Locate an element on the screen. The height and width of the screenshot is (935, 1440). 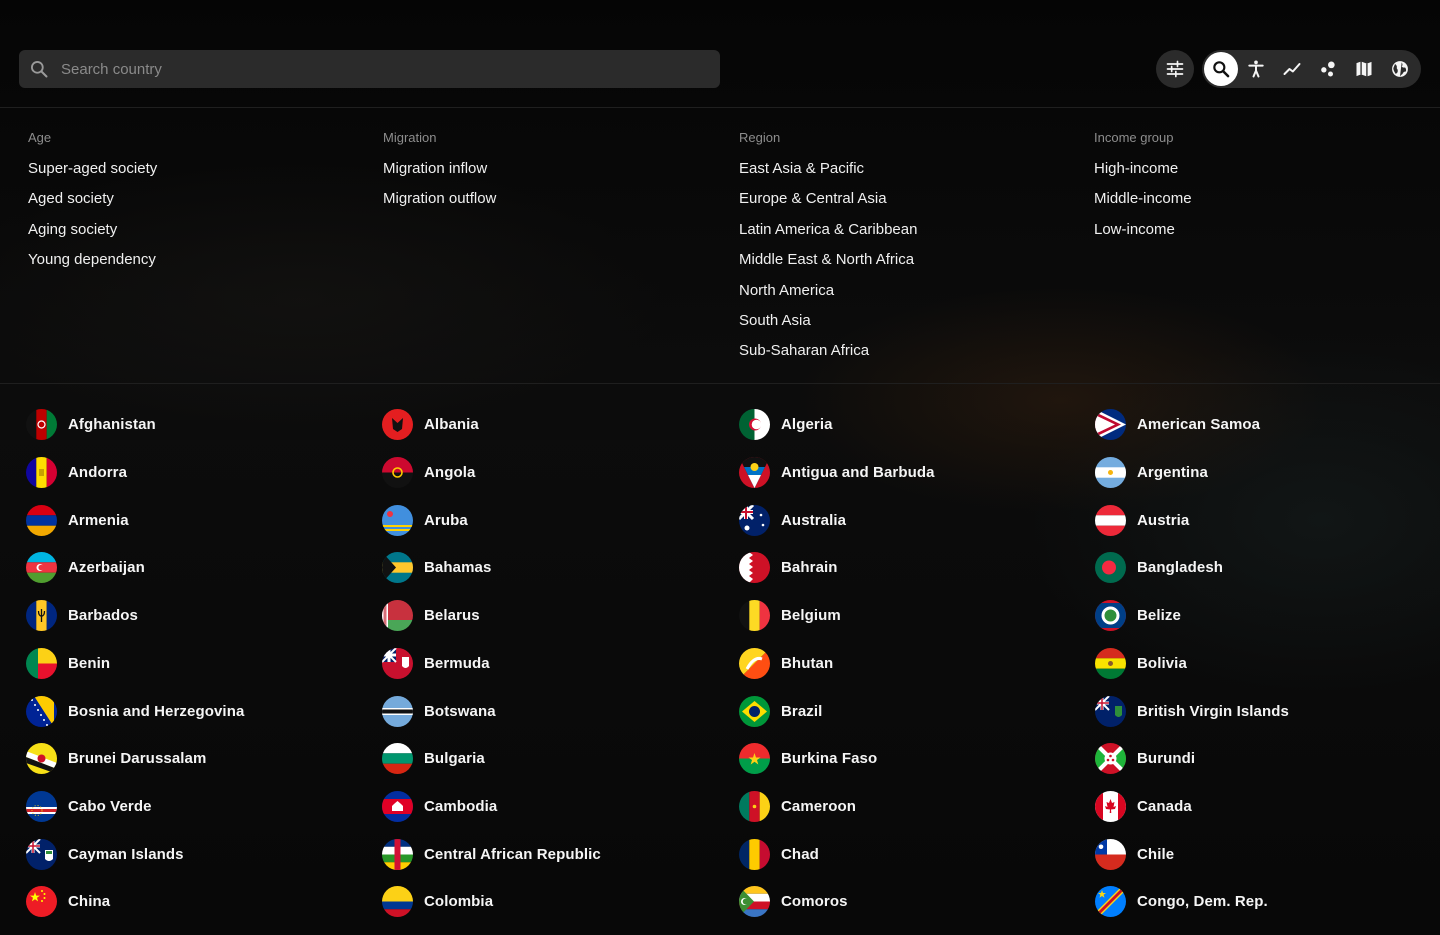
flag-botswana-icon is located at coordinates (397, 711).